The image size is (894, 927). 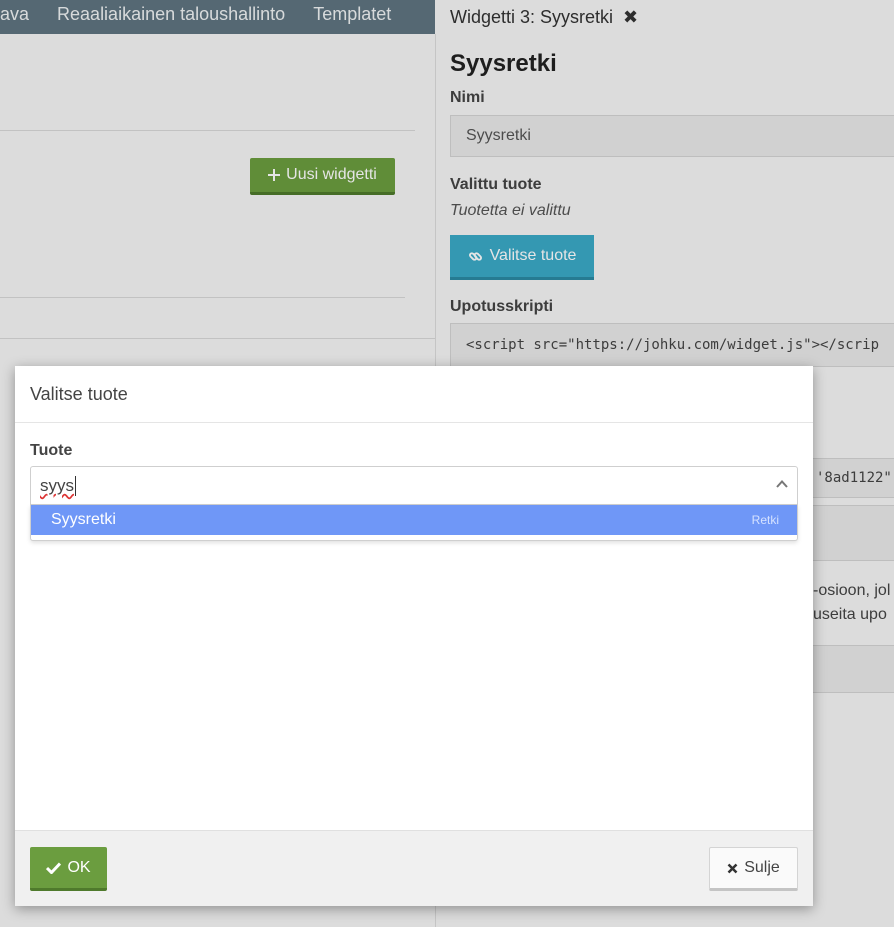 I want to click on product-dropdown: Syysretki Retki, so click(x=414, y=523).